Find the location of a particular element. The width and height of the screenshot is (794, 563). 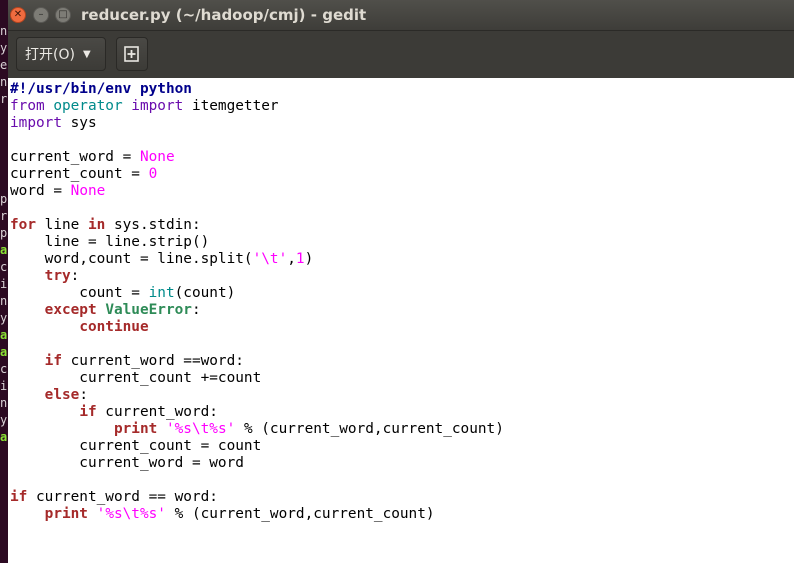

new-document-button is located at coordinates (132, 54).